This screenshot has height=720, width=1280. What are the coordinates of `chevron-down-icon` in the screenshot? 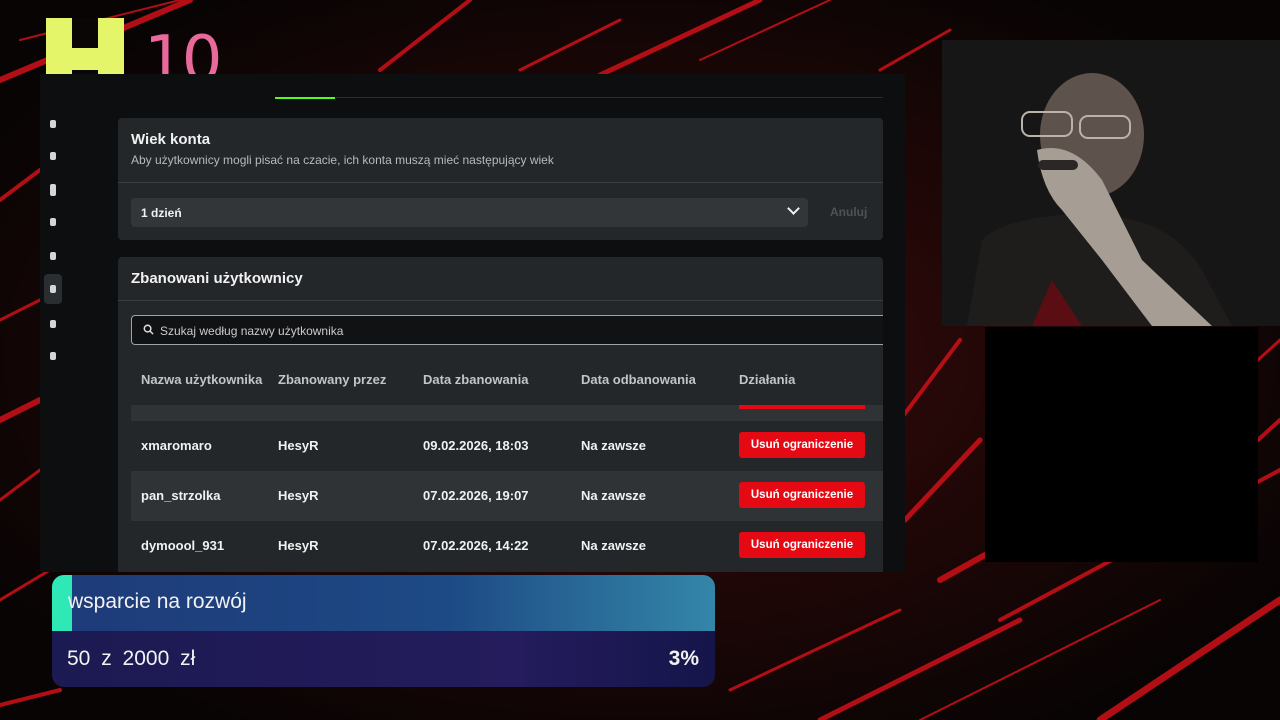 It's located at (793, 208).